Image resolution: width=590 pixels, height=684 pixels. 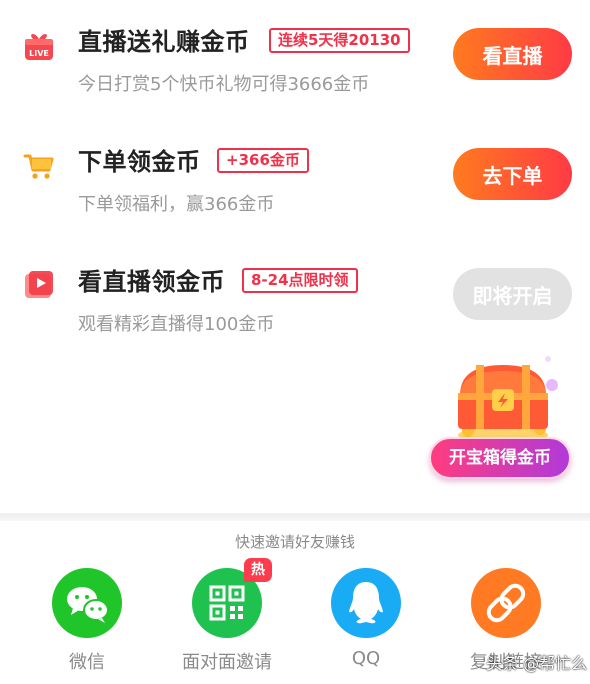 What do you see at coordinates (139, 162) in the screenshot?
I see `task-title: 下单领金币` at bounding box center [139, 162].